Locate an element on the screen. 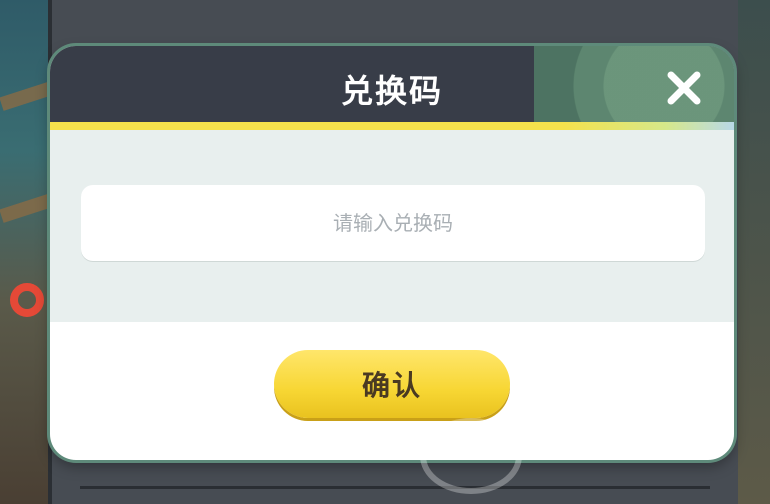  dialog-title: 兑换码 is located at coordinates (391, 91).